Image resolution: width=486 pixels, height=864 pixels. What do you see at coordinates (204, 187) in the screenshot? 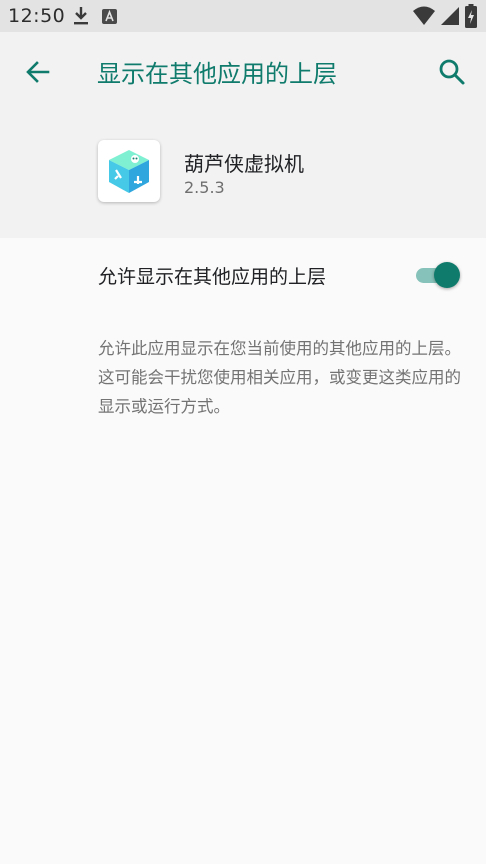
I see `app-version: 2.5.3` at bounding box center [204, 187].